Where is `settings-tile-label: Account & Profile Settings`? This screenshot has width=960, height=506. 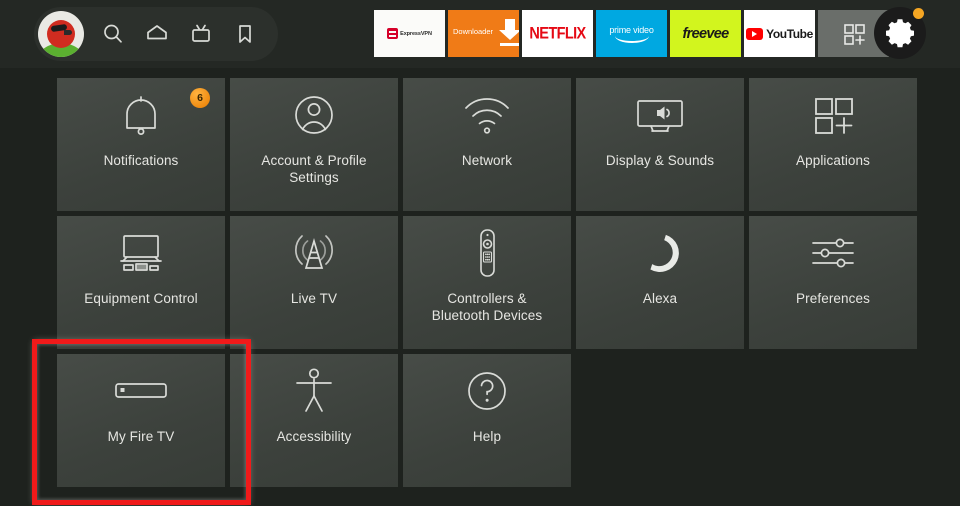 settings-tile-label: Account & Profile Settings is located at coordinates (314, 169).